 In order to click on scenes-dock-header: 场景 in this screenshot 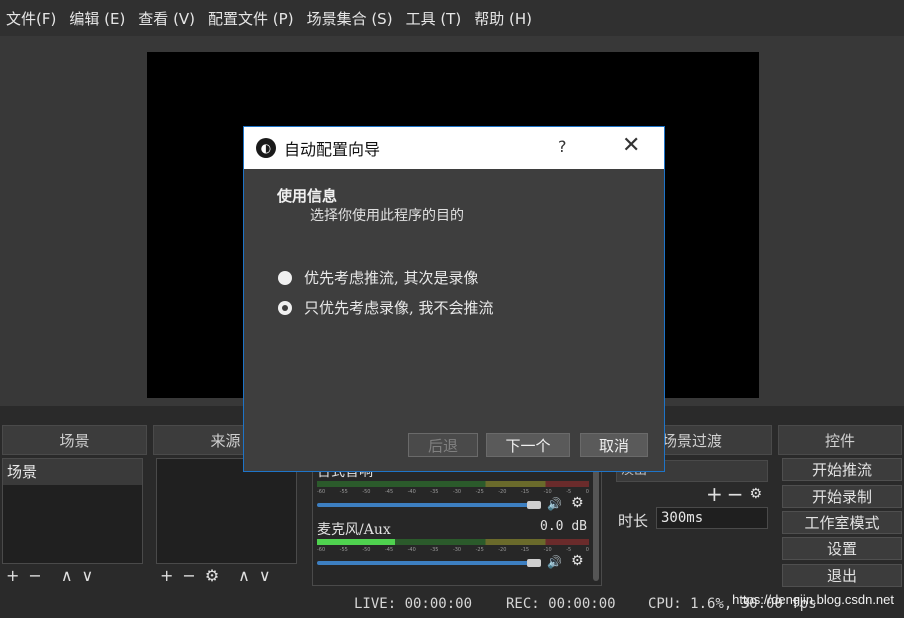, I will do `click(74, 440)`.